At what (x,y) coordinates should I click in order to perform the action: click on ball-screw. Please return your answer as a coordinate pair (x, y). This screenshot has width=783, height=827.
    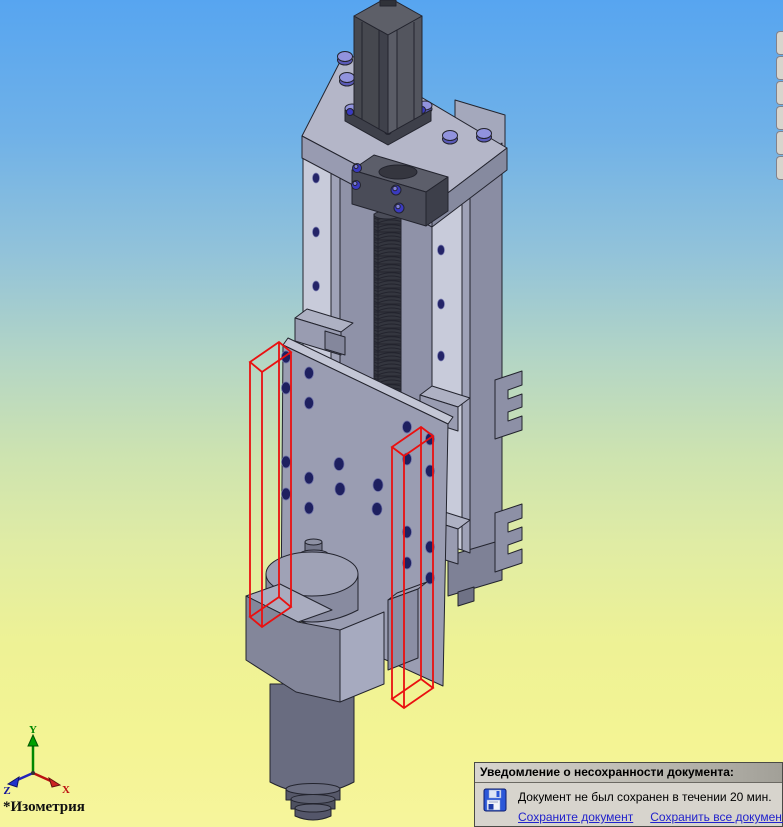
    Looking at the image, I should click on (387, 309).